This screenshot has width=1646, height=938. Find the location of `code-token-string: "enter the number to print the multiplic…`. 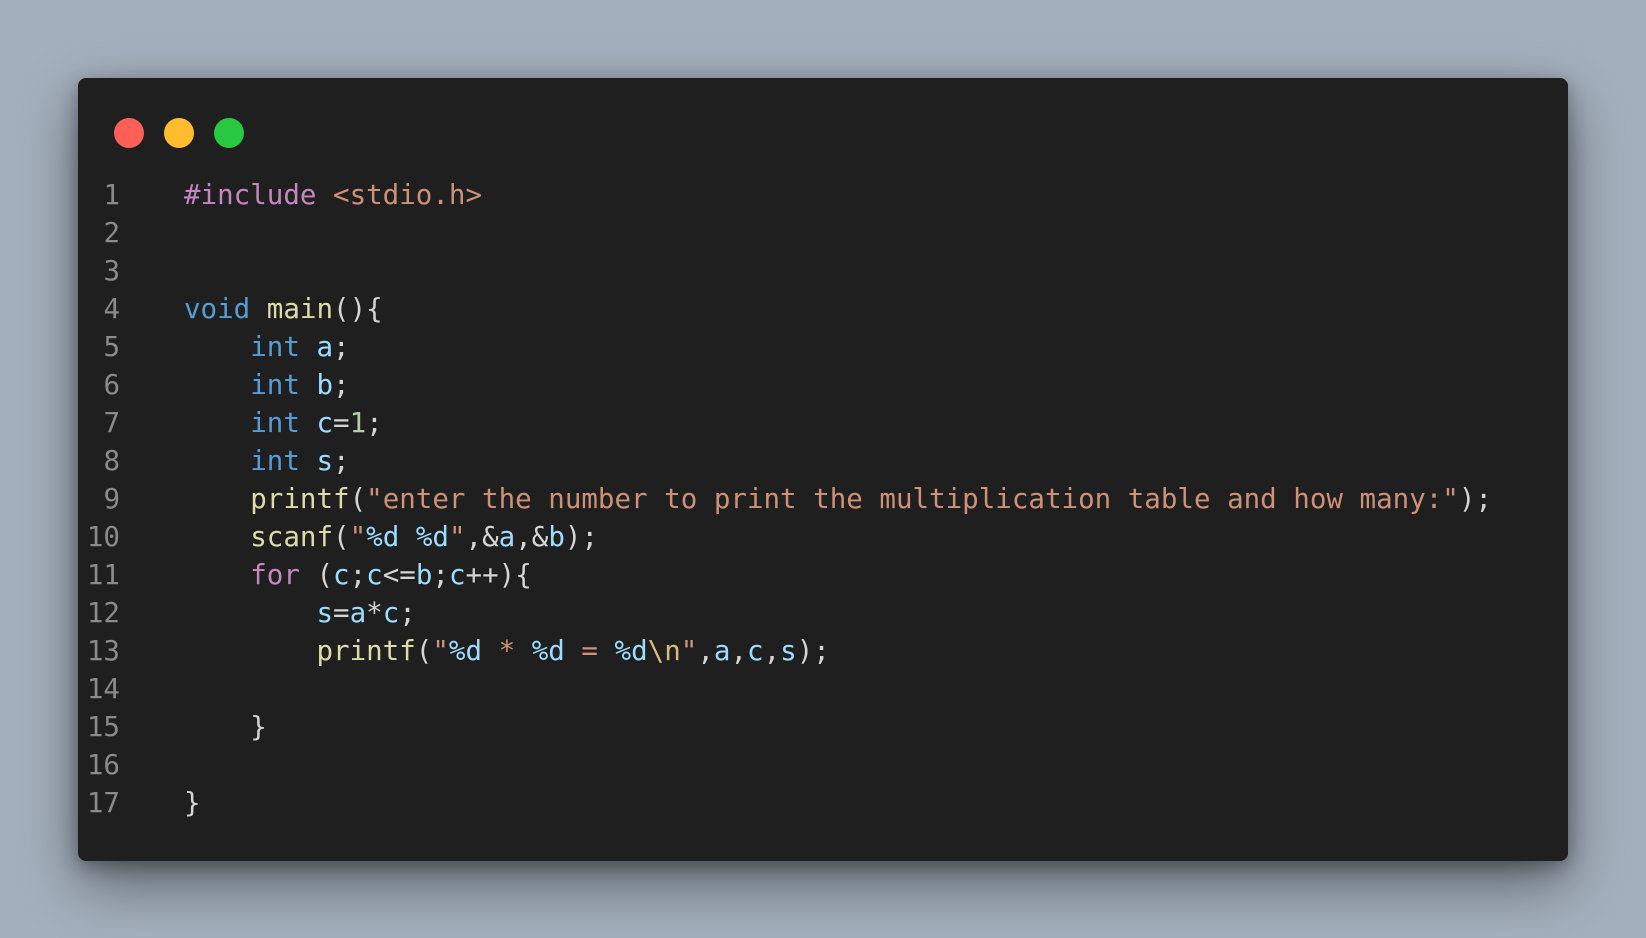

code-token-string: "enter the number to print the multiplic… is located at coordinates (912, 499).